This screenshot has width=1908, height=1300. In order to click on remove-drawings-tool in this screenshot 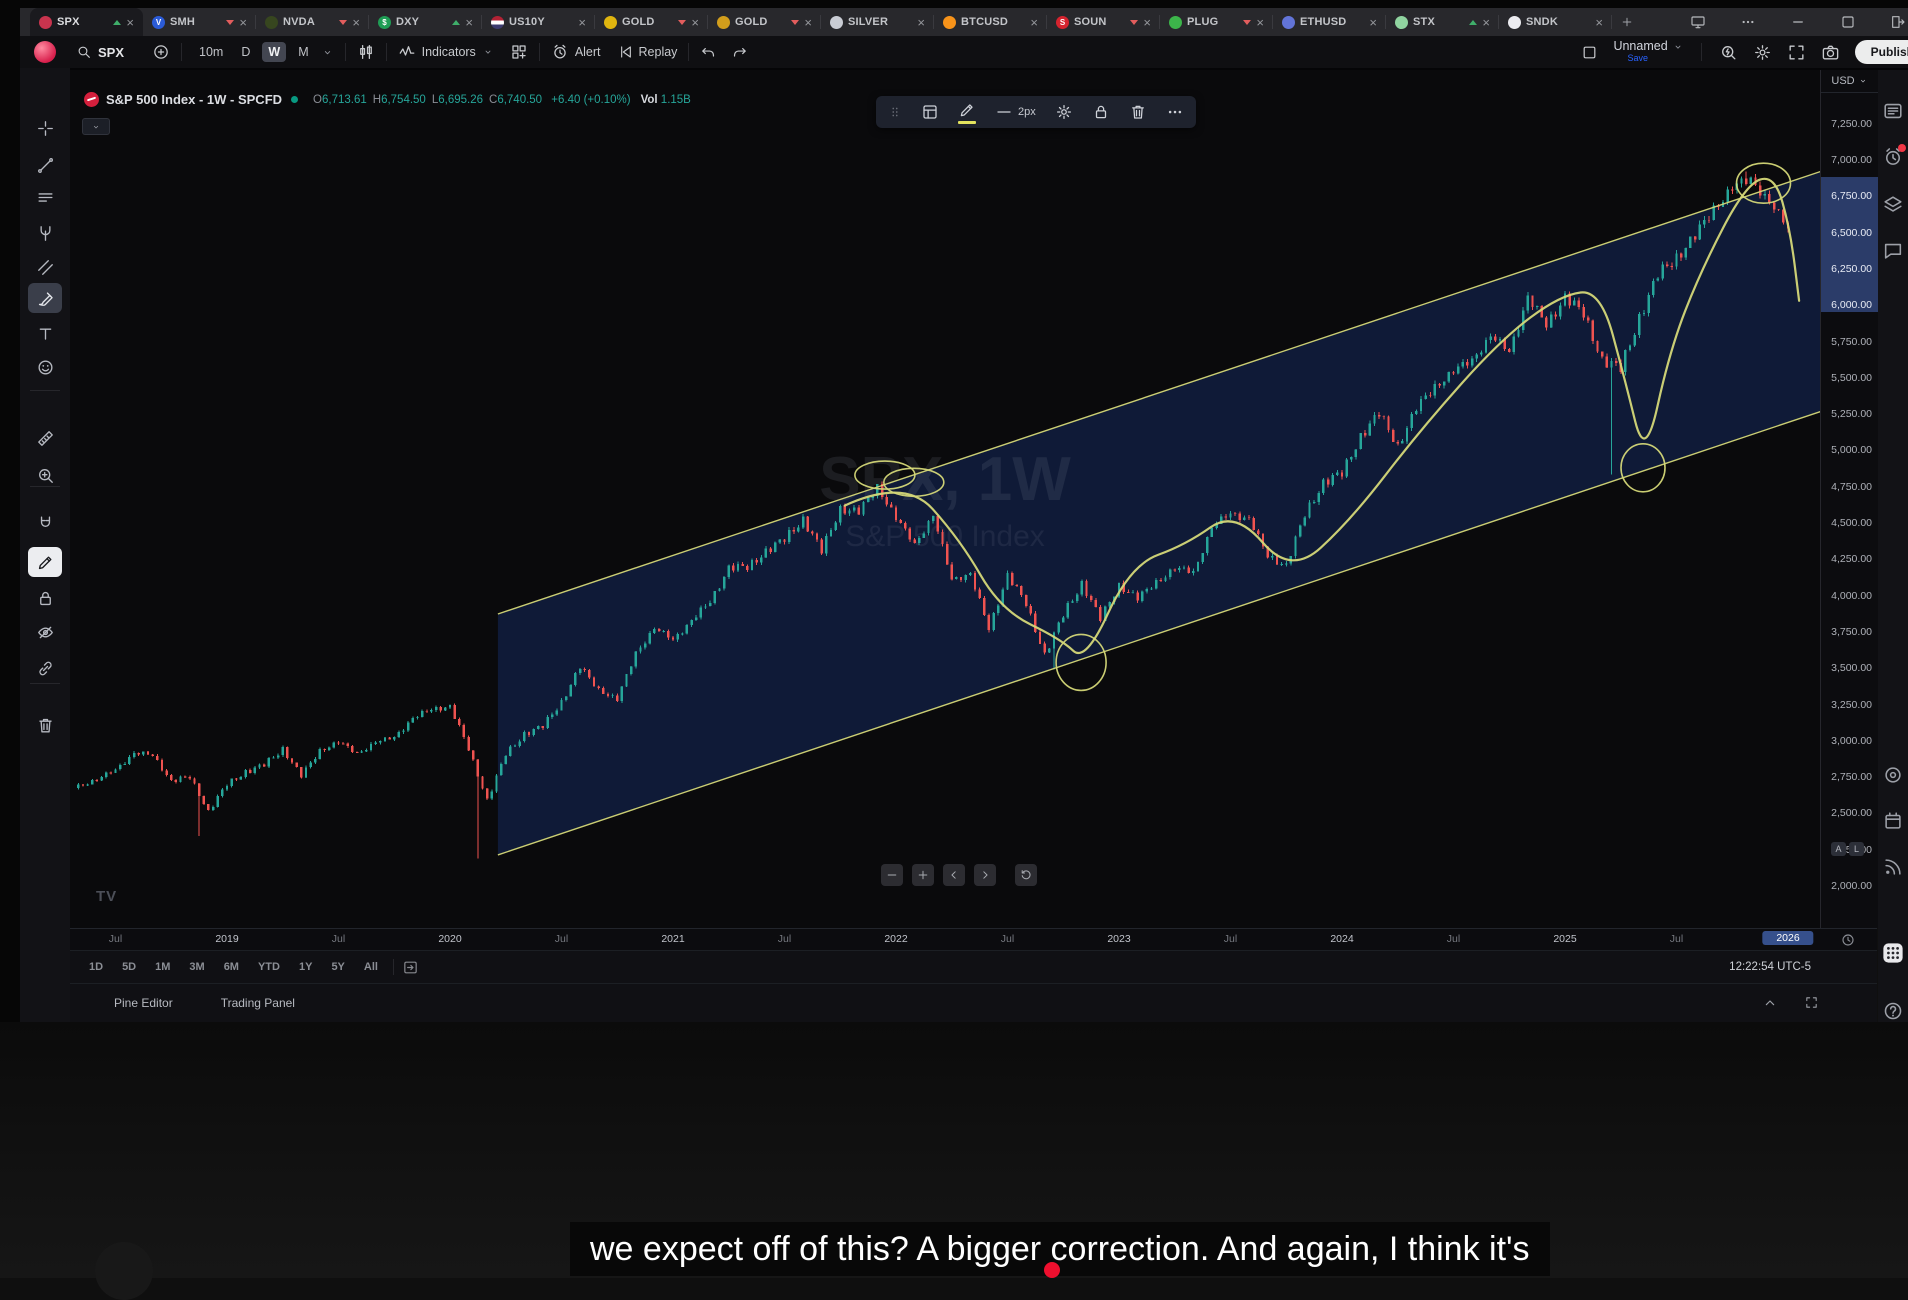, I will do `click(45, 725)`.